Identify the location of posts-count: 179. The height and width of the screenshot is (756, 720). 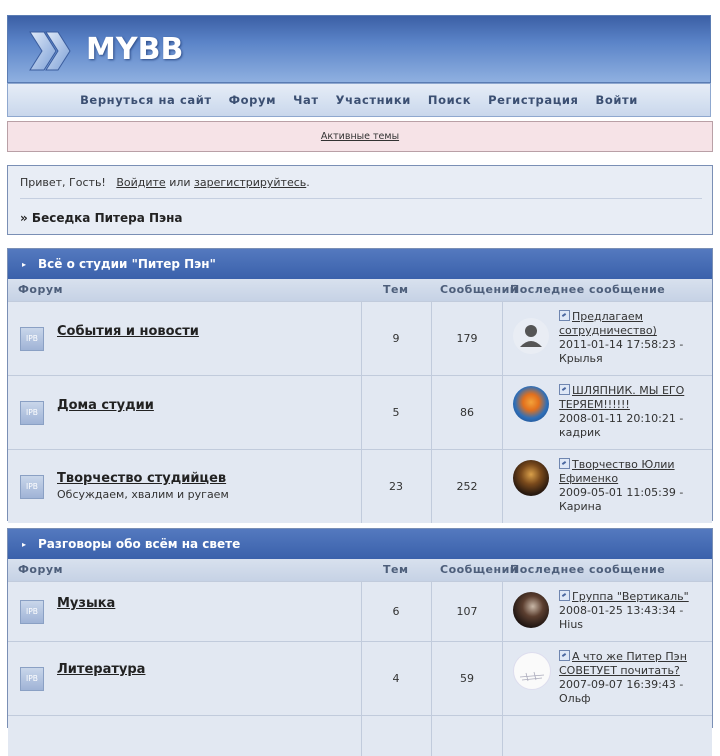
(467, 338).